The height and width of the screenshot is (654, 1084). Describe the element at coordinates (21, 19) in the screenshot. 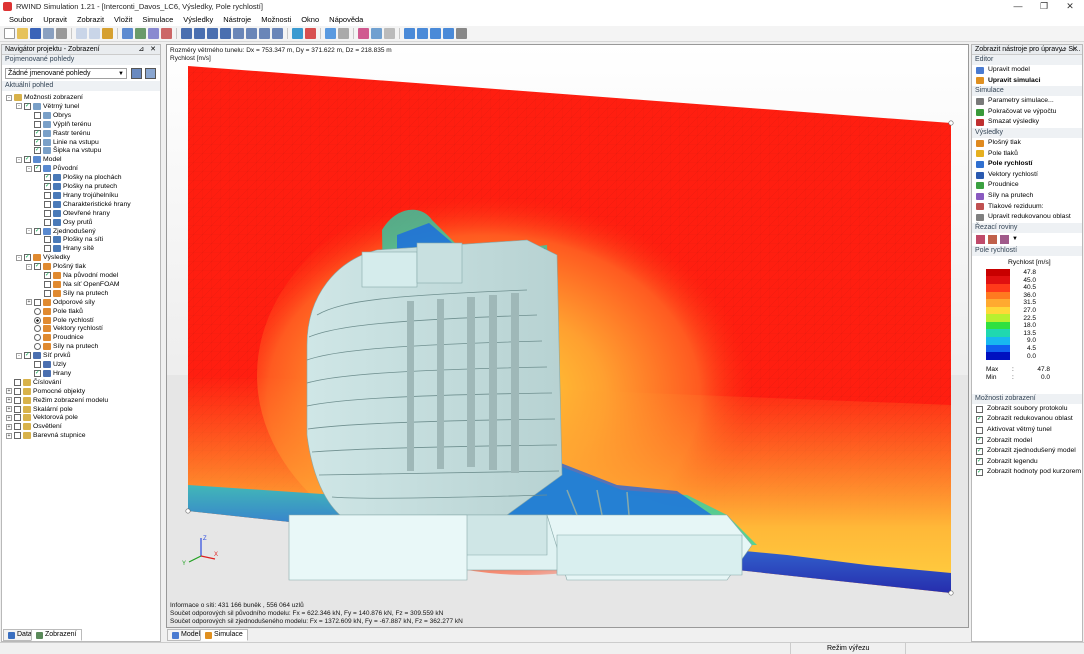

I see `menu-soubor: Soubor` at that location.